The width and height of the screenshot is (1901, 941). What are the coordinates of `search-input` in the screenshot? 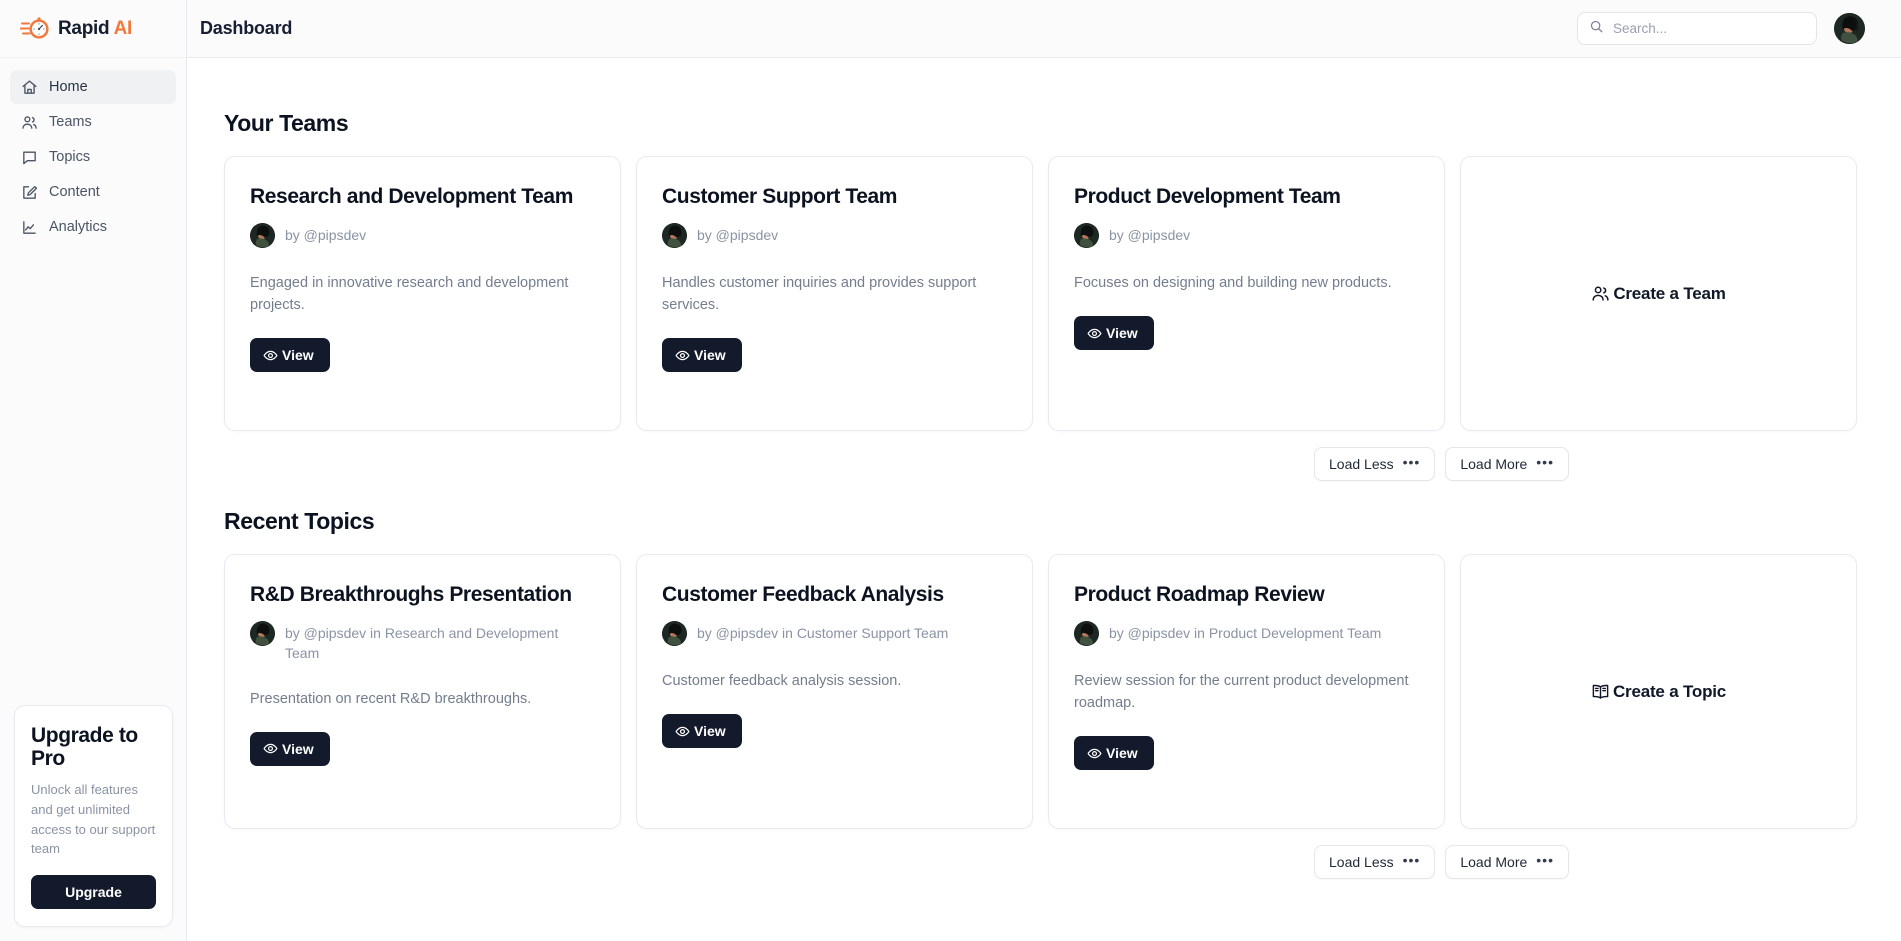 It's located at (1709, 28).